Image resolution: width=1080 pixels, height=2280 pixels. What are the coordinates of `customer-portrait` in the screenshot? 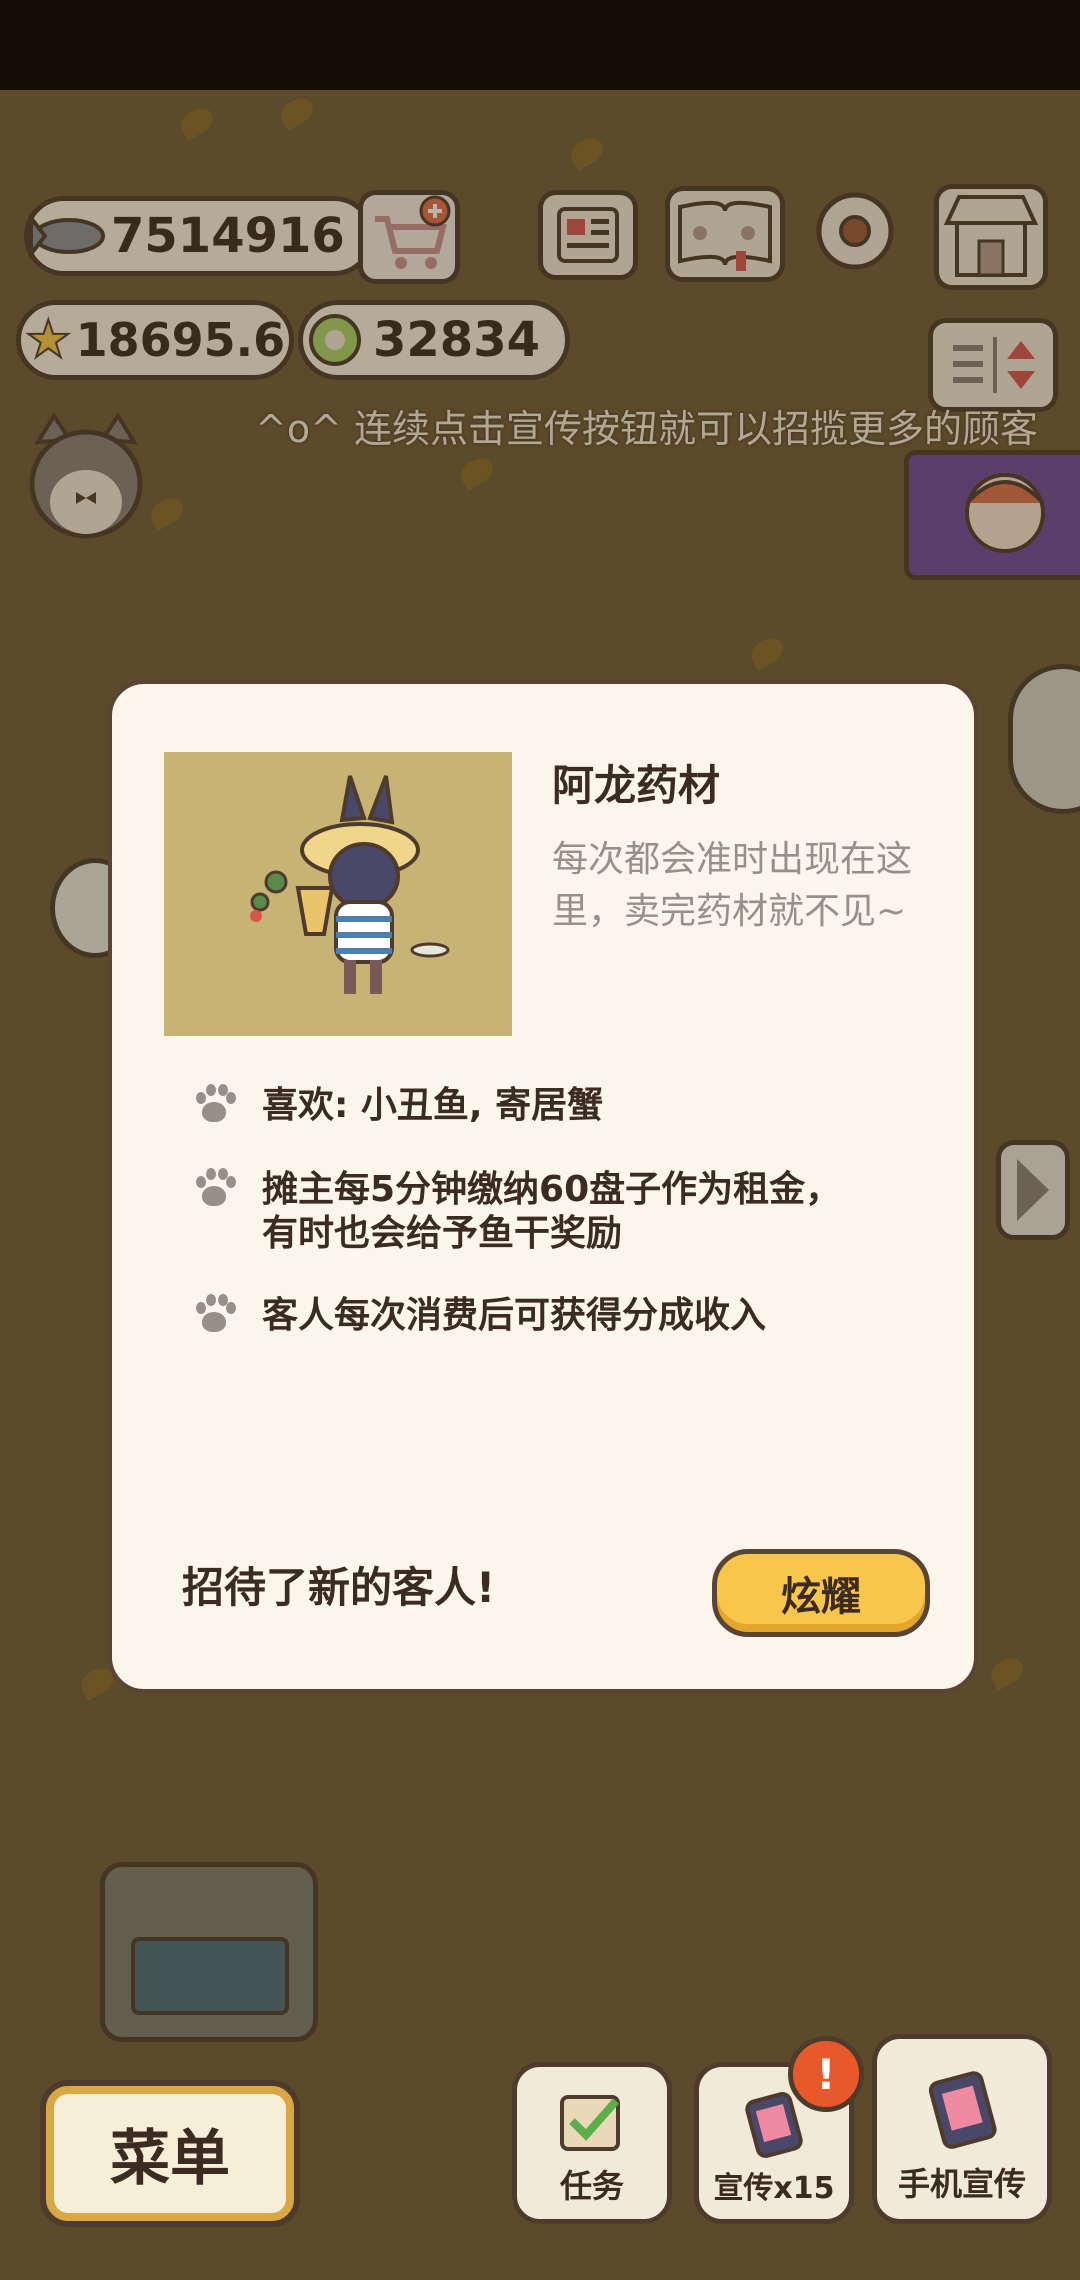 It's located at (338, 894).